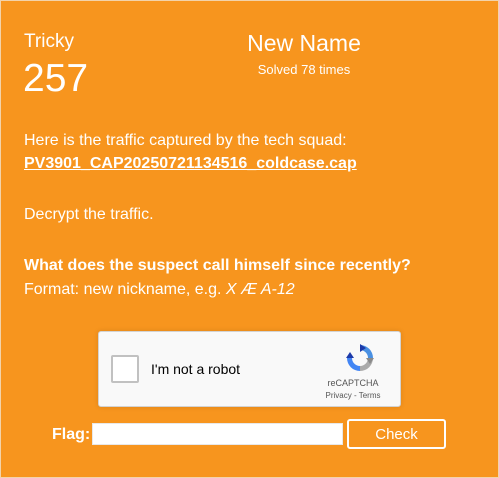  I want to click on recaptcha-checkbox, so click(125, 369).